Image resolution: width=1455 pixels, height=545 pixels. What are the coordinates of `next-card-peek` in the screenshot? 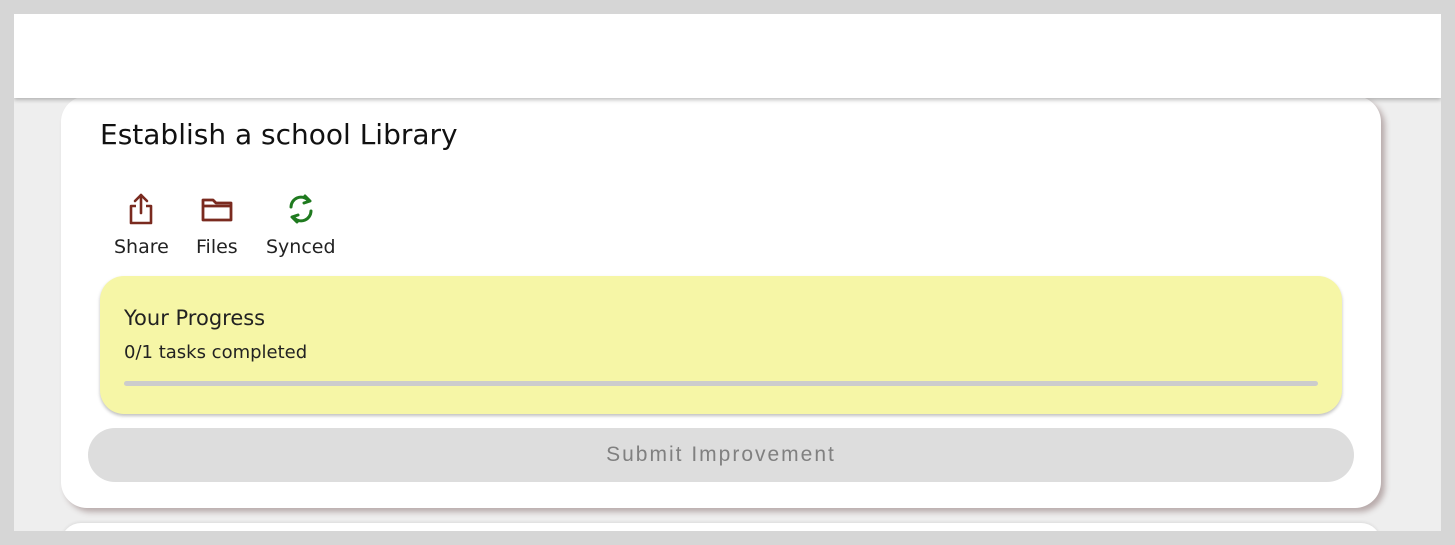 It's located at (721, 527).